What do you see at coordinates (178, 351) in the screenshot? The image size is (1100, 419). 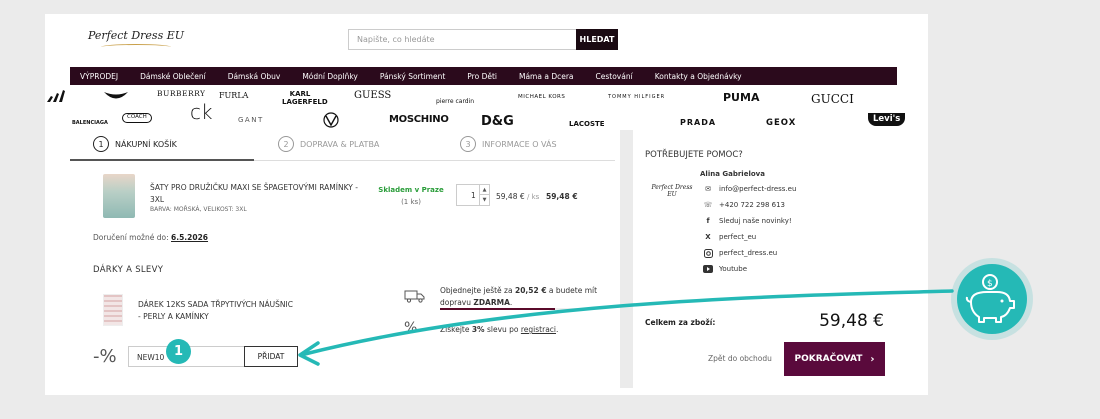 I see `step-badge: 1` at bounding box center [178, 351].